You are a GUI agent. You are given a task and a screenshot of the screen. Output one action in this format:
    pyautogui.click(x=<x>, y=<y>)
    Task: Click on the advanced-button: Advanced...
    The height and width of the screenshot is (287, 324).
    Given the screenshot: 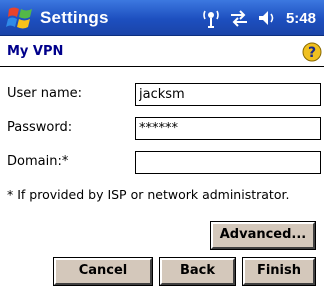 What is the action you would take?
    pyautogui.click(x=263, y=235)
    